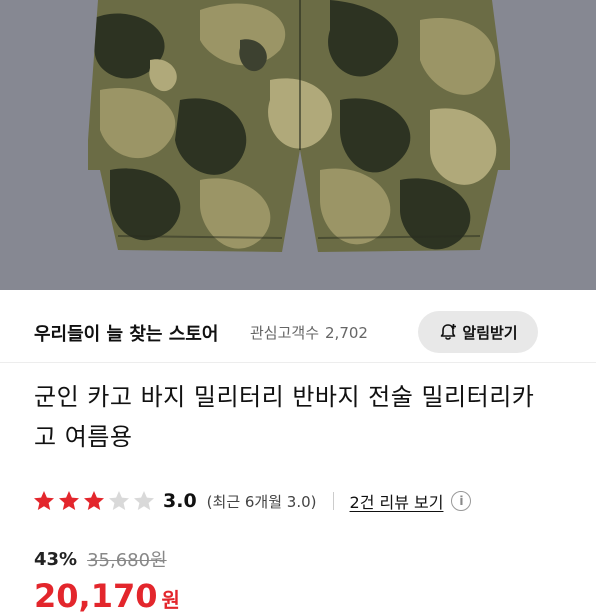 The width and height of the screenshot is (596, 616). What do you see at coordinates (56, 559) in the screenshot?
I see `discount-rate: 43%` at bounding box center [56, 559].